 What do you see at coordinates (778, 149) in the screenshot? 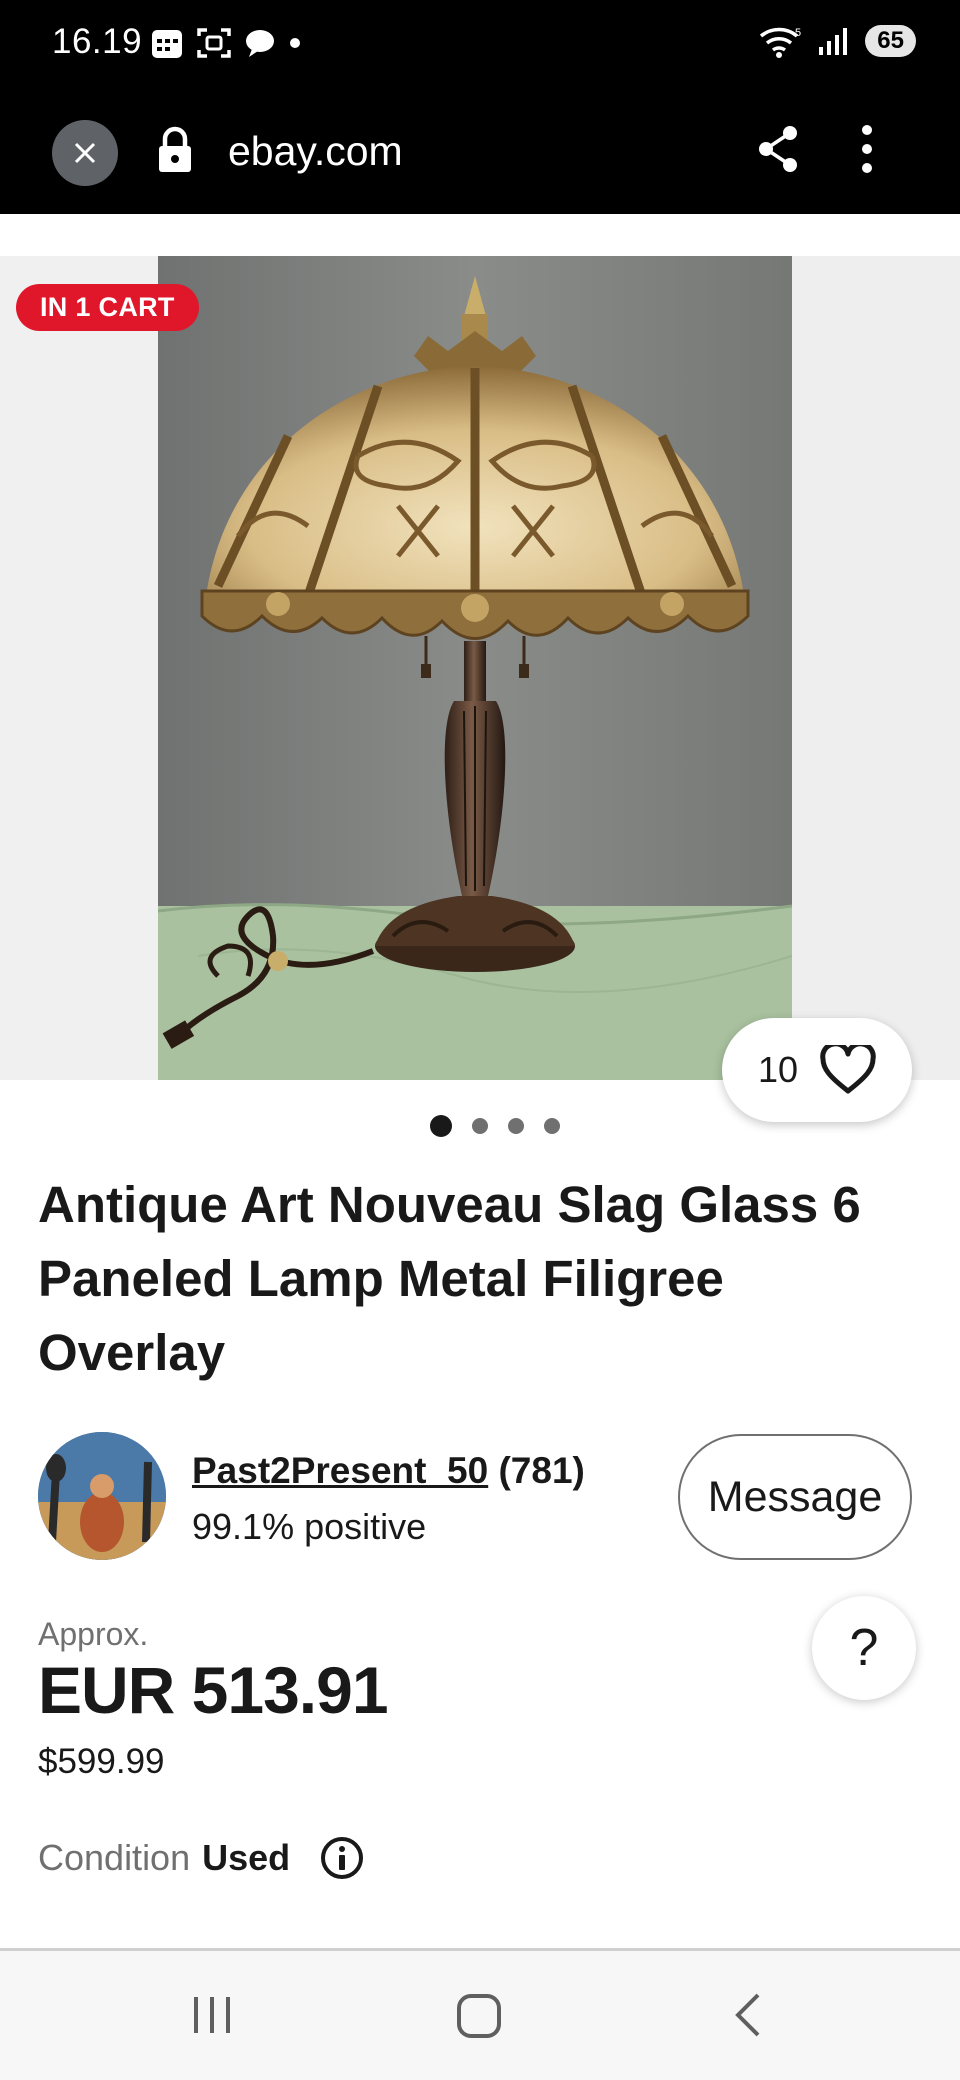
I see `share-icon` at bounding box center [778, 149].